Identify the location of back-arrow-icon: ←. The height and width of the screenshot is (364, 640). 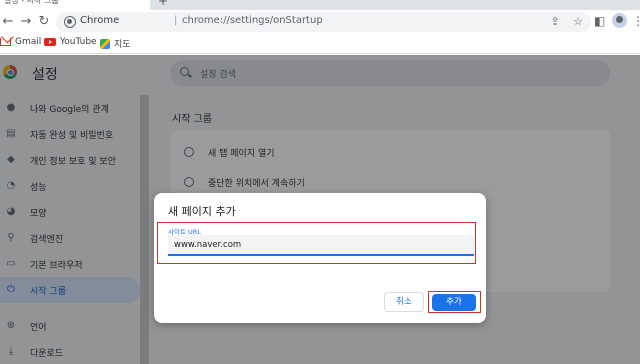
(8, 22).